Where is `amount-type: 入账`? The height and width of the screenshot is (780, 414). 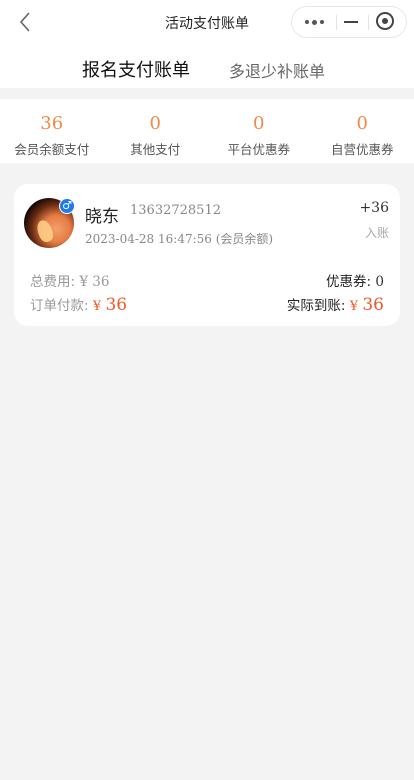 amount-type: 入账 is located at coordinates (376, 233).